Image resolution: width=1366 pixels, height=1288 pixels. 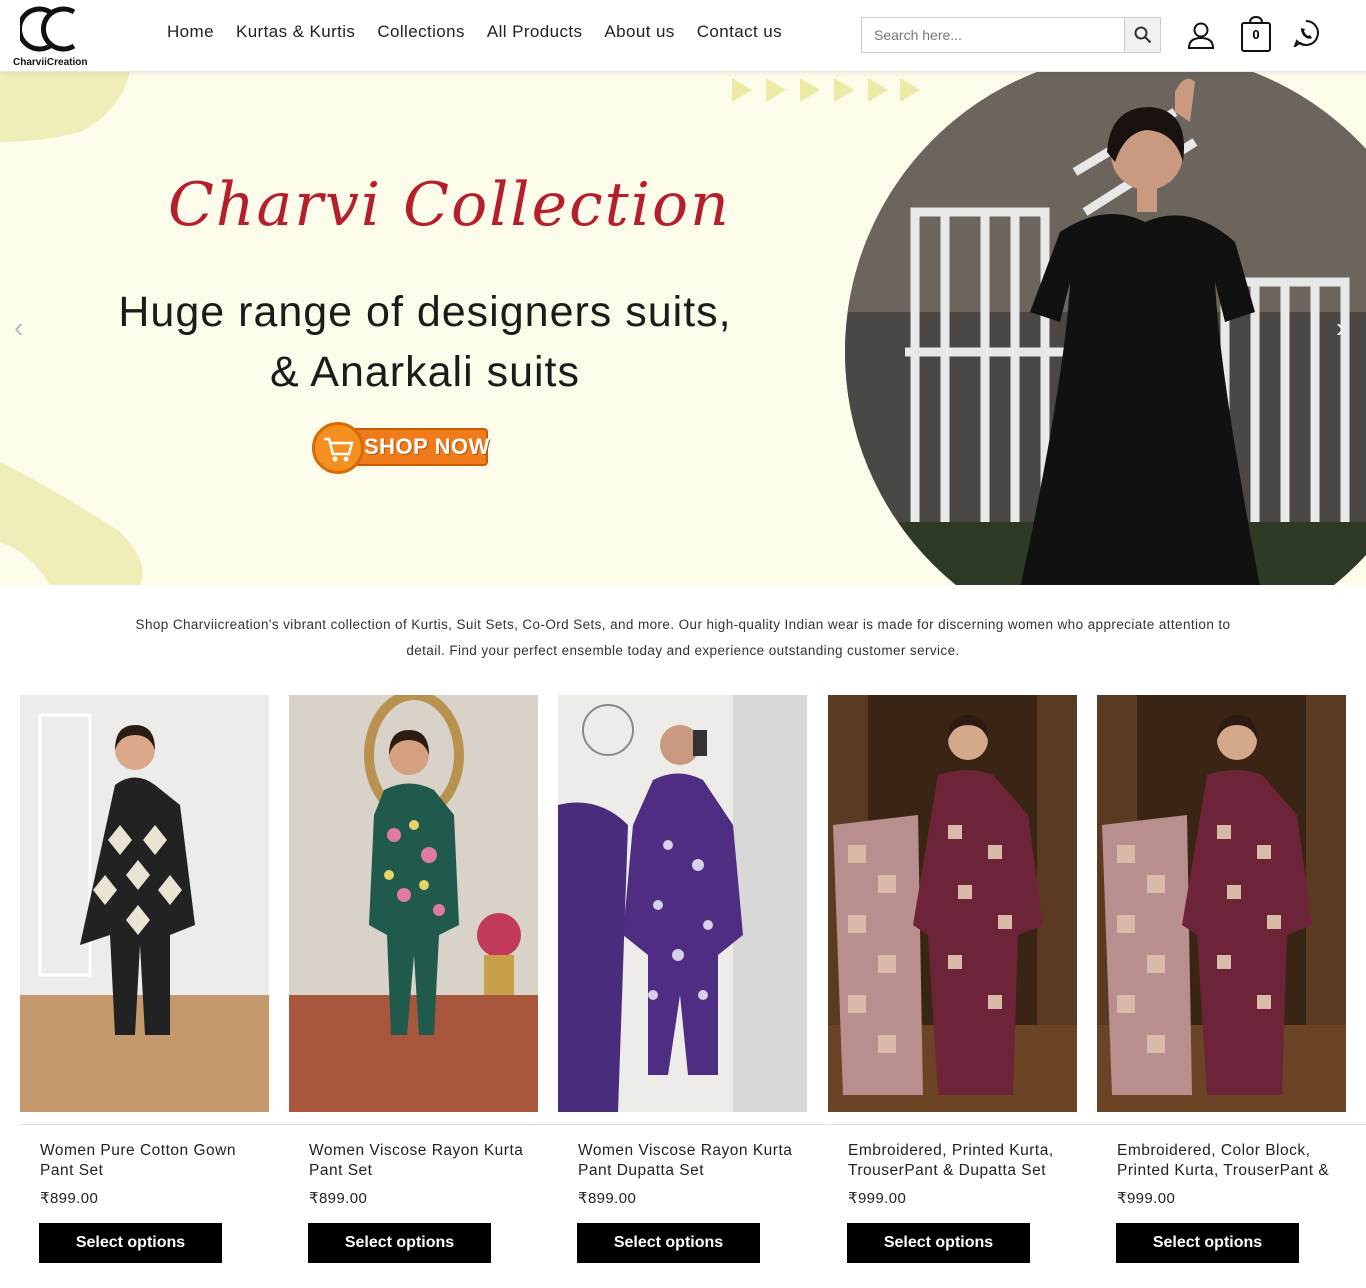 What do you see at coordinates (18, 328) in the screenshot?
I see `hero-prev-arrow: ‹` at bounding box center [18, 328].